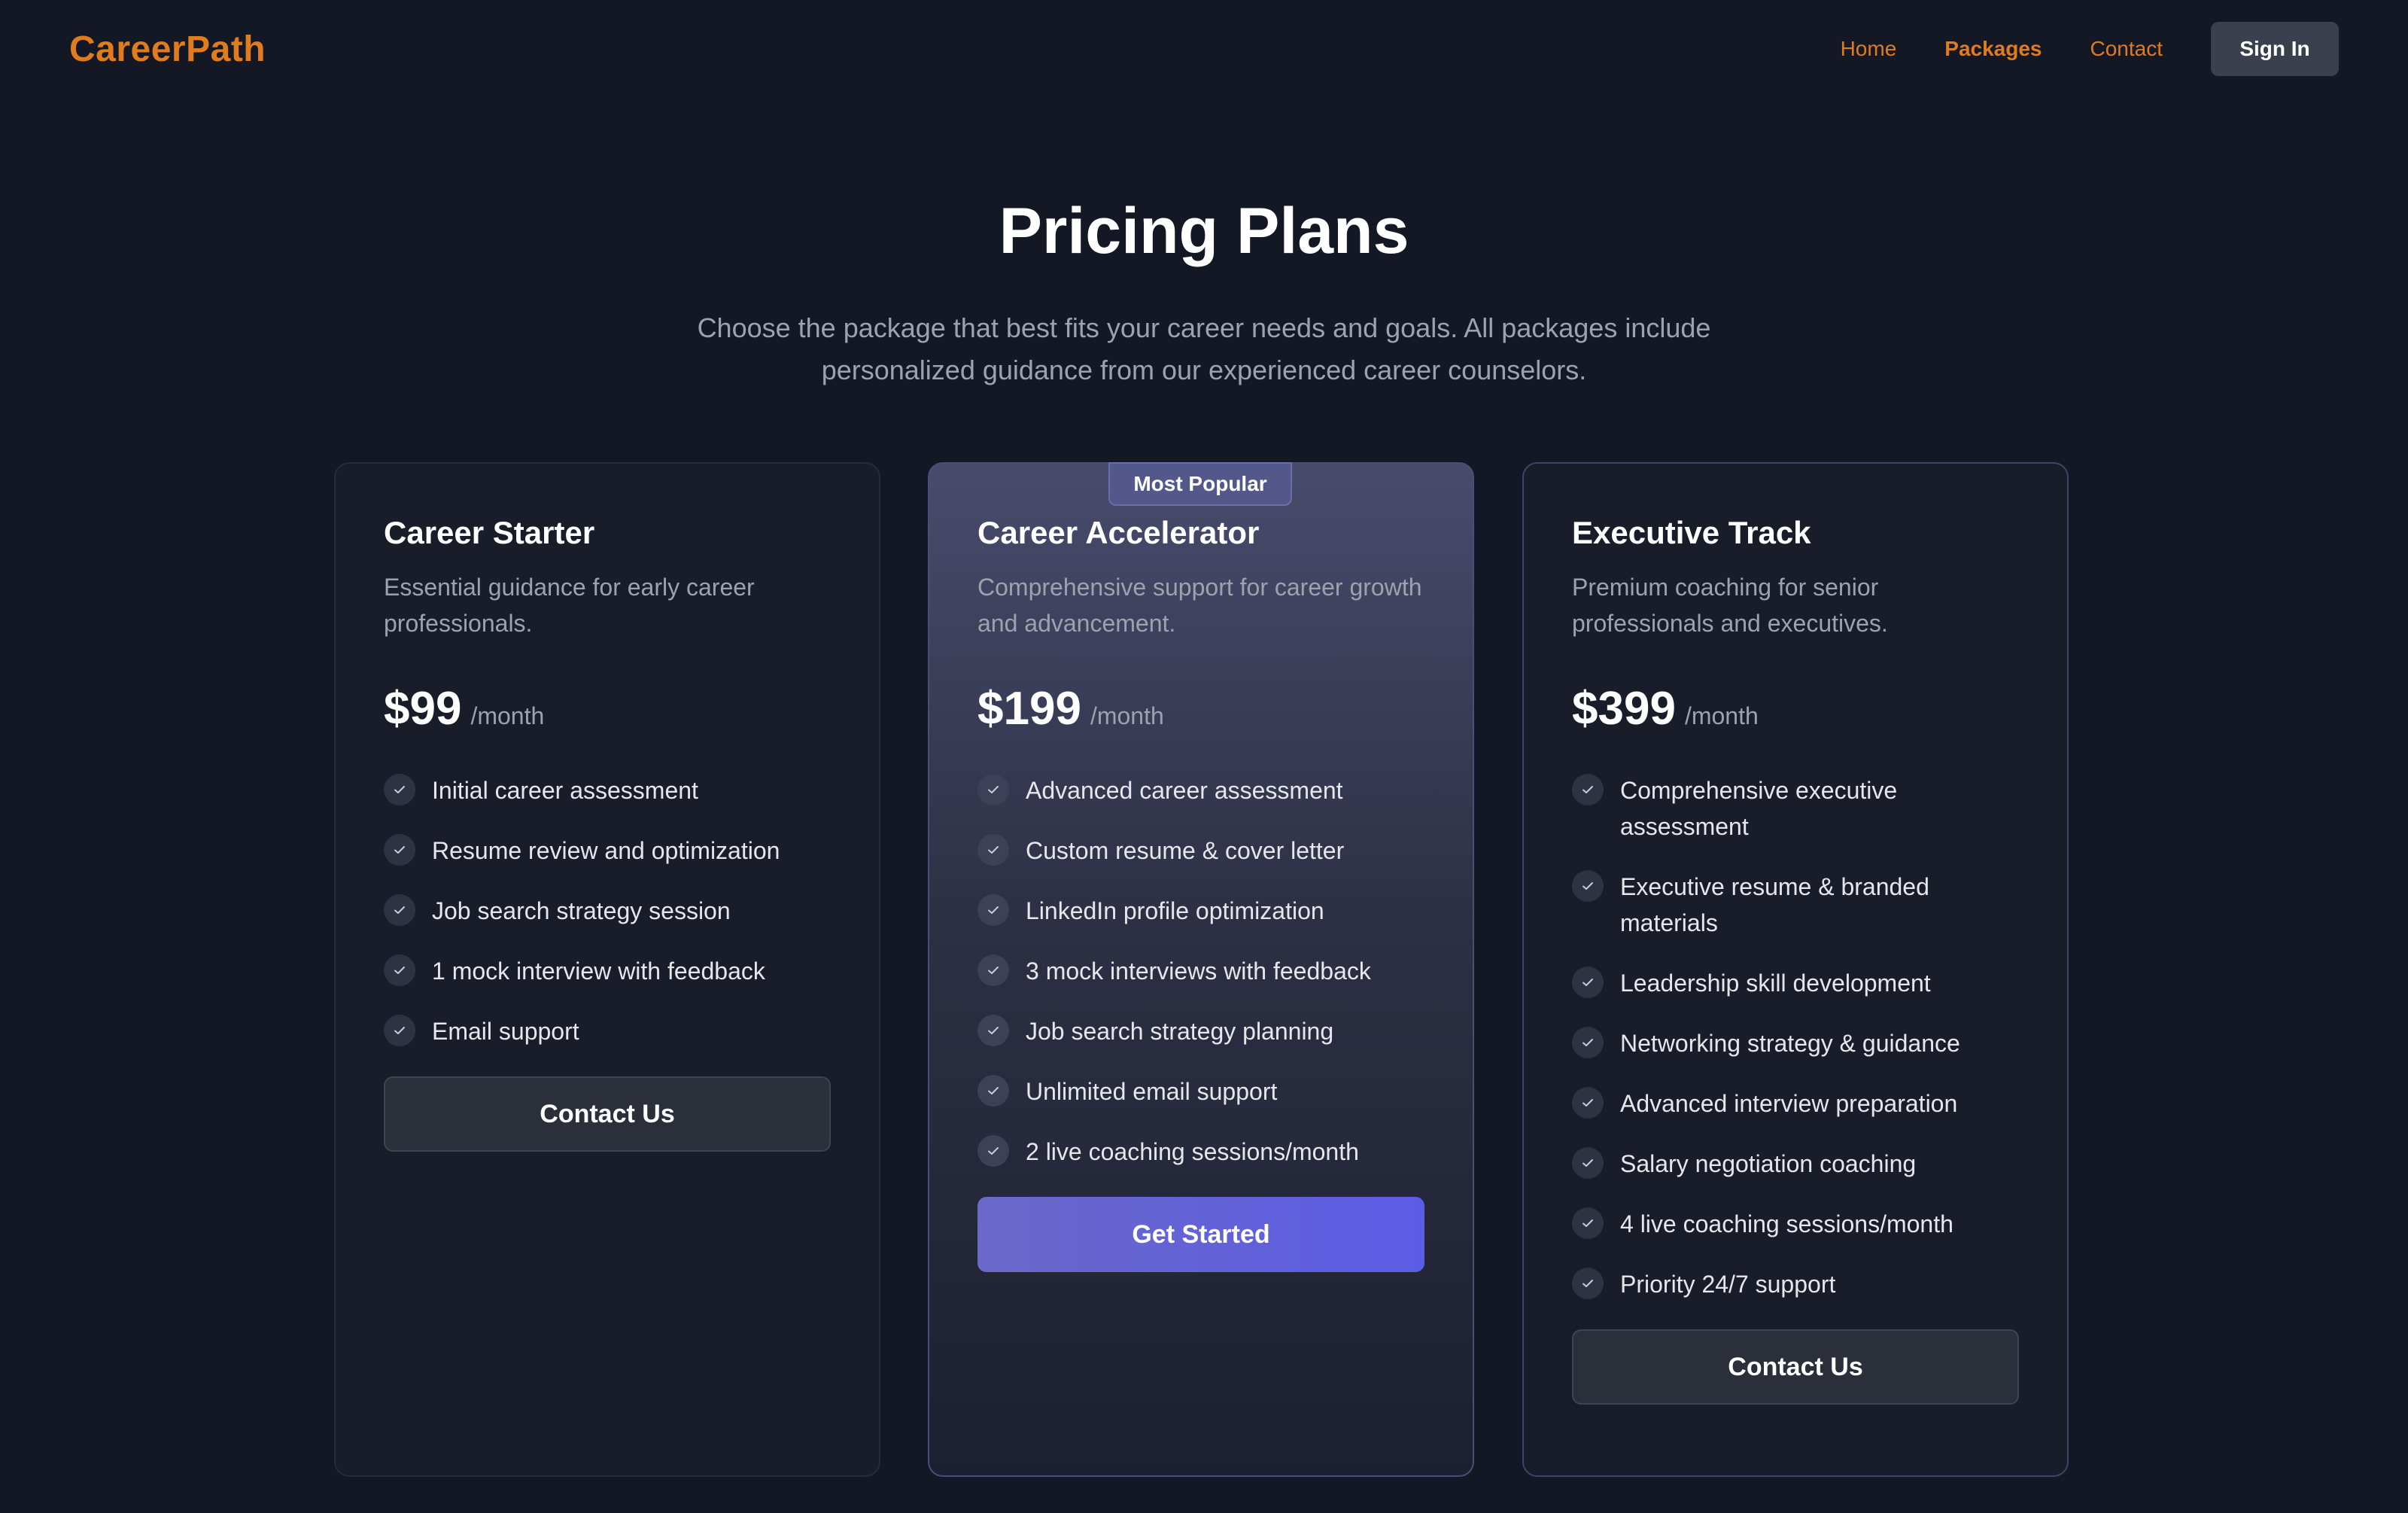 The width and height of the screenshot is (2408, 1513). I want to click on price-row: $199 /month, so click(1200, 712).